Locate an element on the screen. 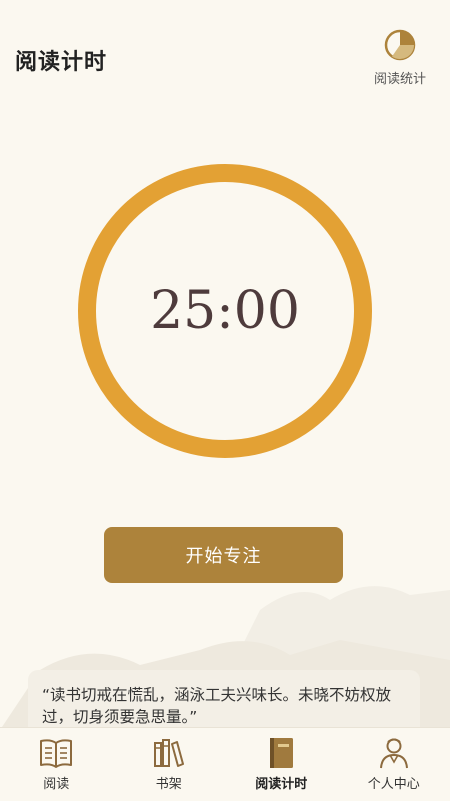 This screenshot has width=450, height=801. tab-bar: 阅读 书架 阅读计时 个人中心 is located at coordinates (225, 764).